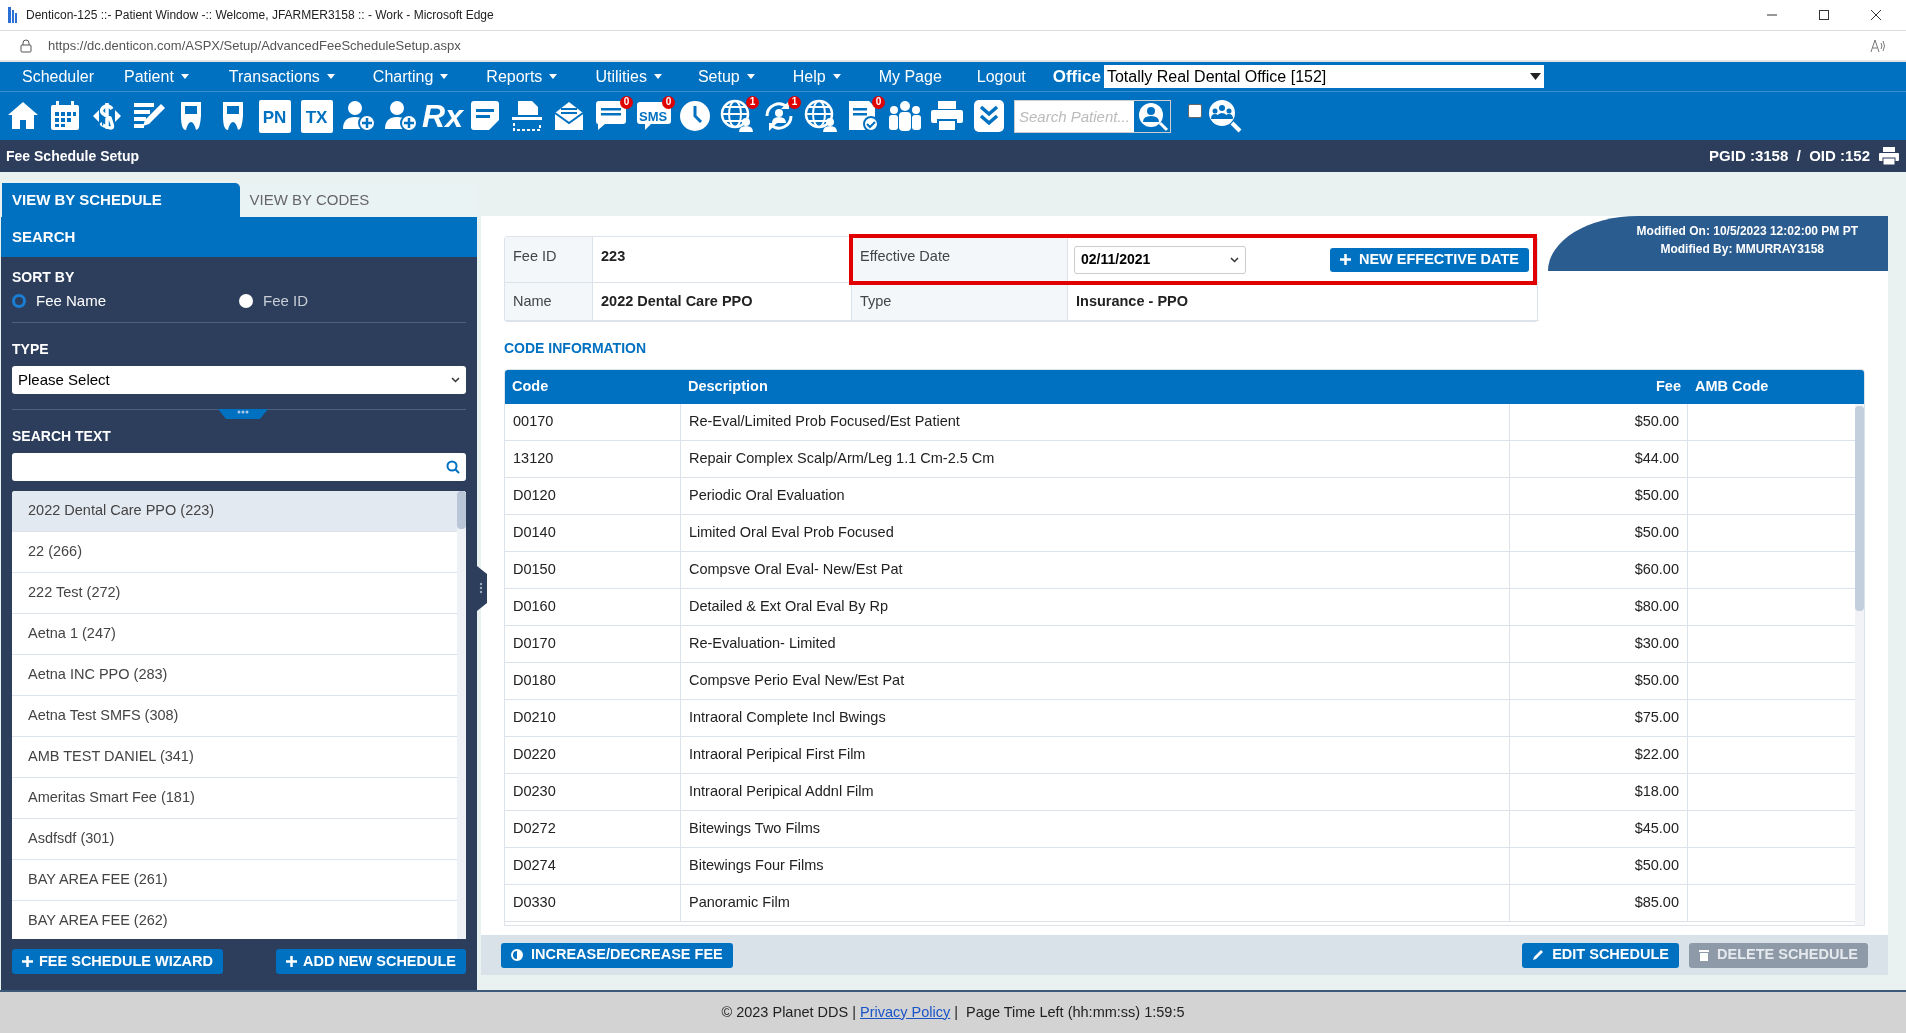  What do you see at coordinates (522, 76) in the screenshot?
I see `menu-item: Reports` at bounding box center [522, 76].